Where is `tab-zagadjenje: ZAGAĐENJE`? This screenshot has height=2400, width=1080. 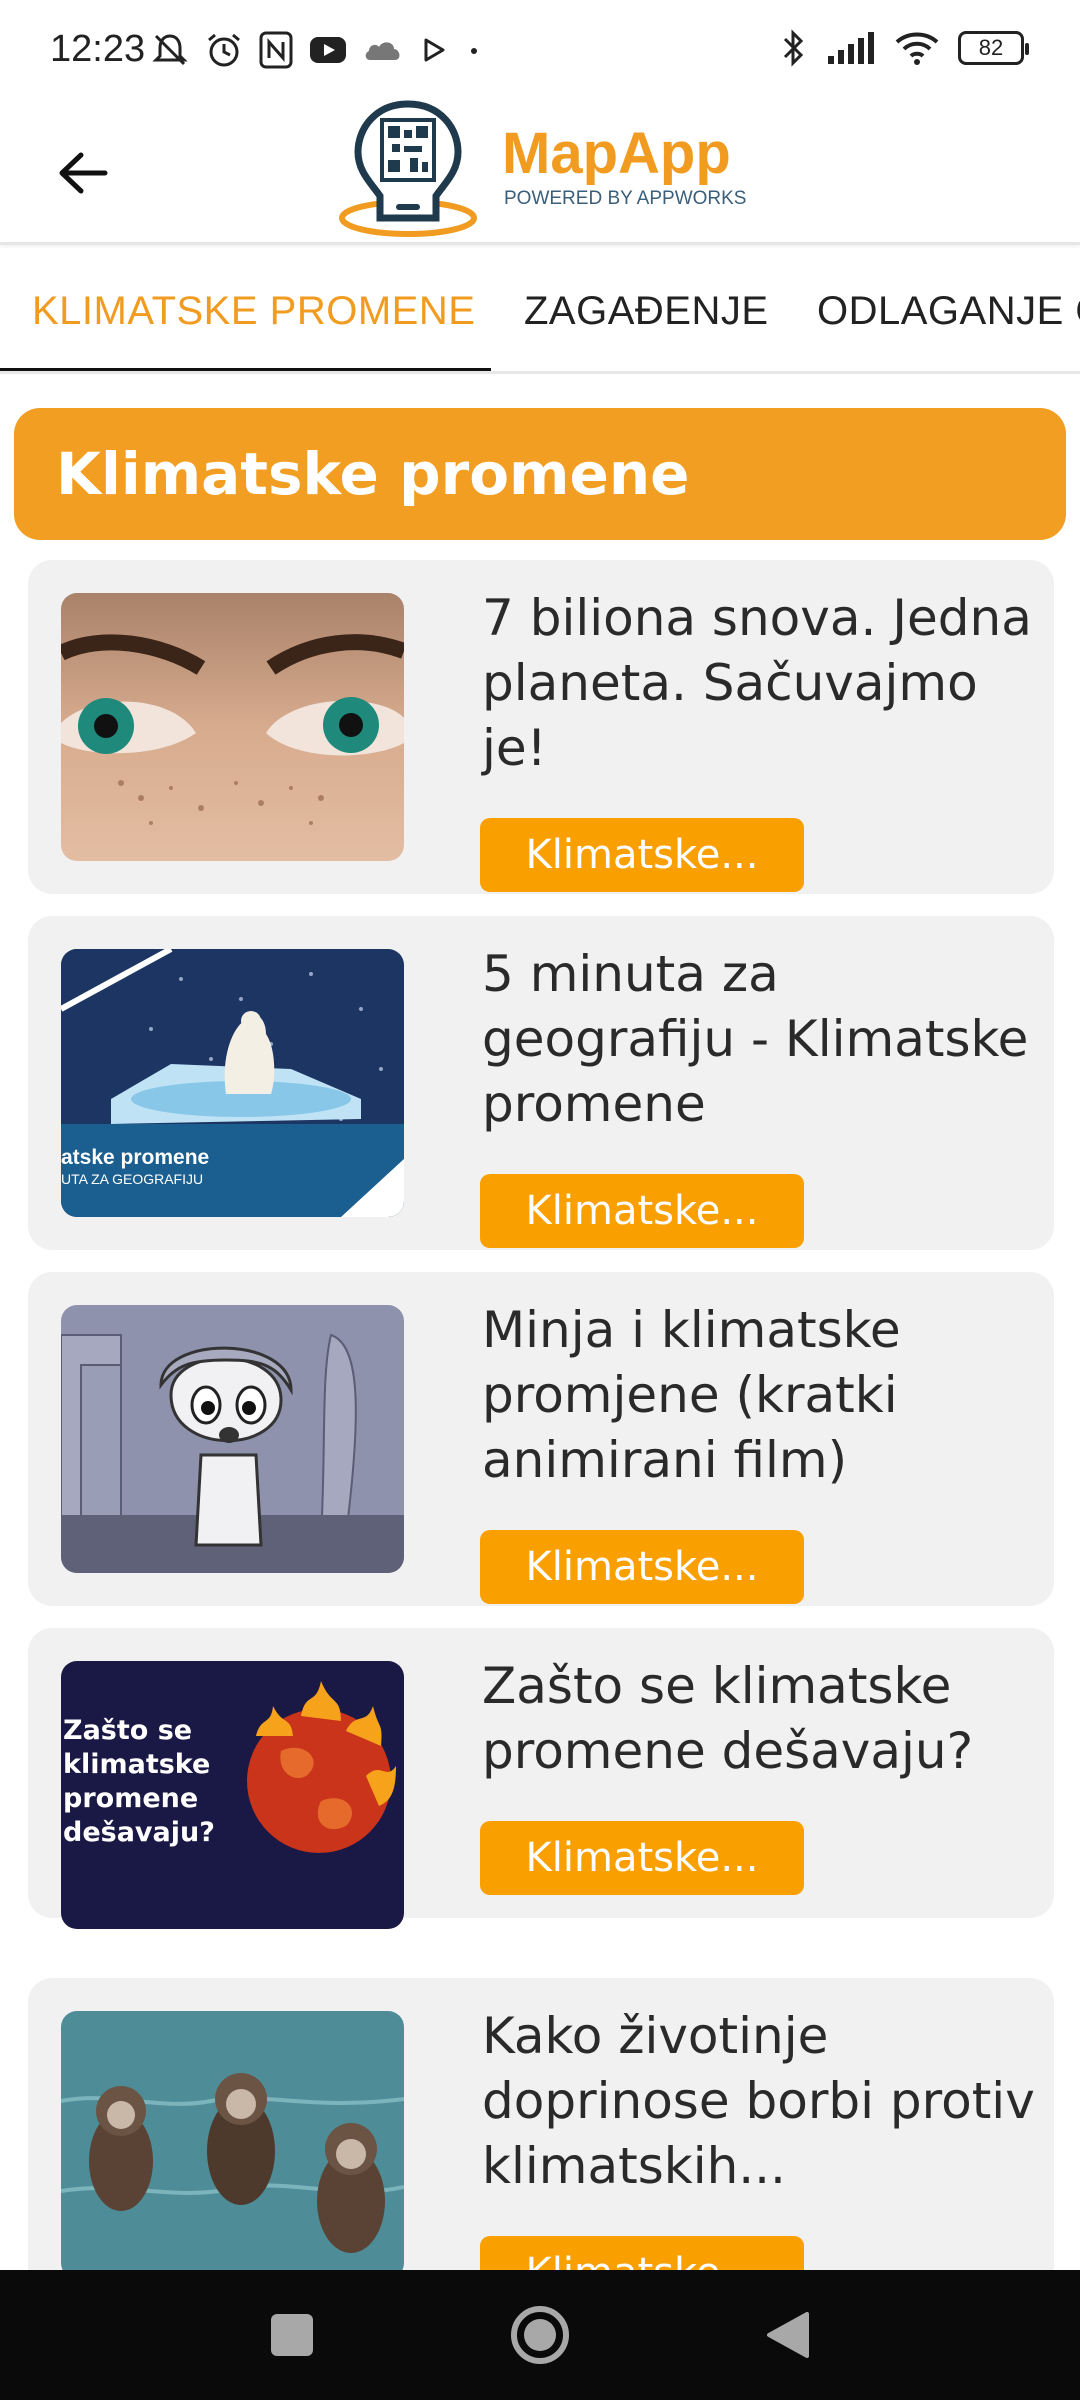 tab-zagadjenje: ZAGAĐENJE is located at coordinates (646, 309).